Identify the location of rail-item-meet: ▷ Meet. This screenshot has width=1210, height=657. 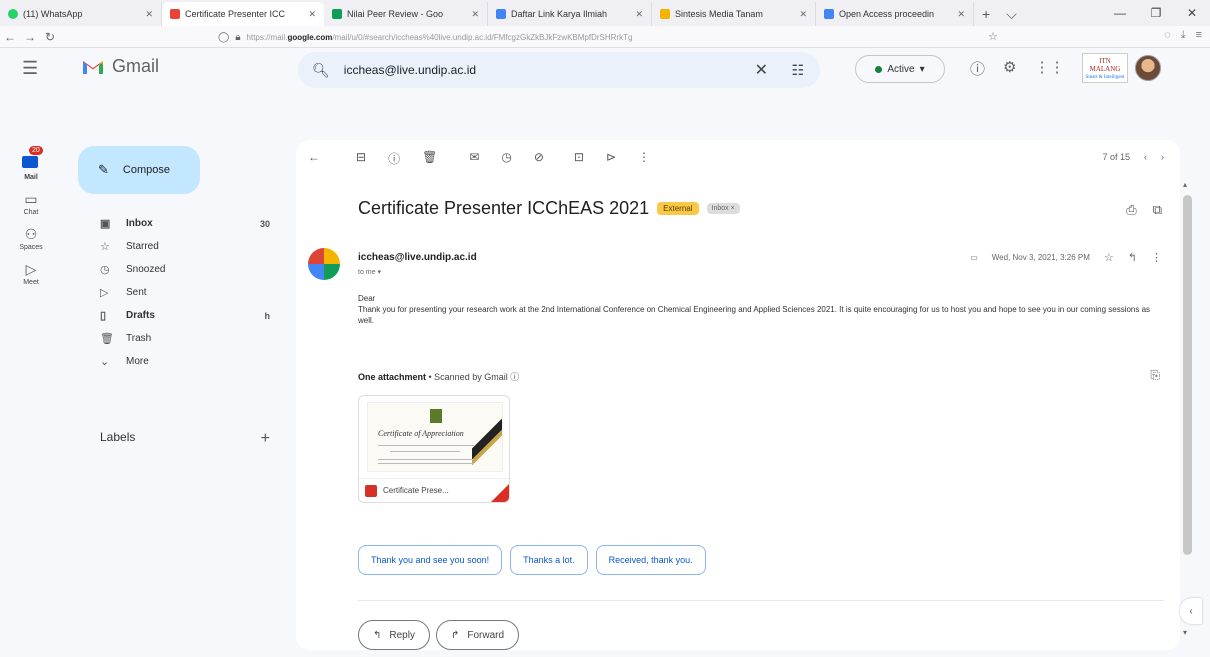
(31, 273).